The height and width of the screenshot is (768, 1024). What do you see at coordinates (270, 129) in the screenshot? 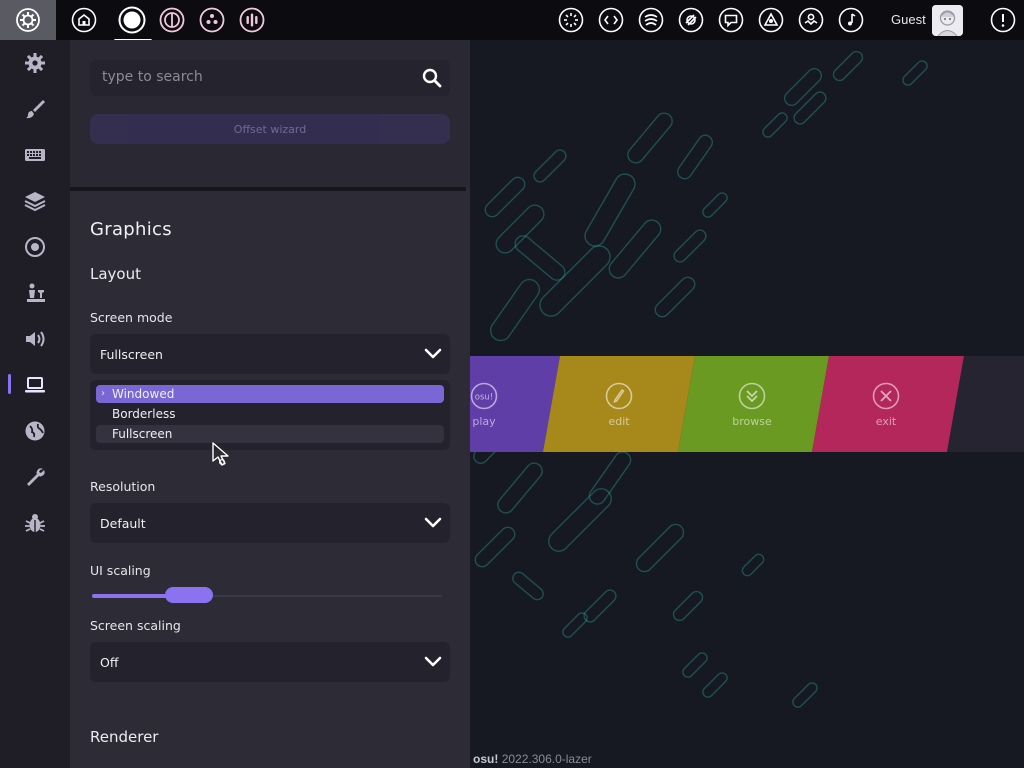
I see `offset-wizard-button: Offset wizard` at bounding box center [270, 129].